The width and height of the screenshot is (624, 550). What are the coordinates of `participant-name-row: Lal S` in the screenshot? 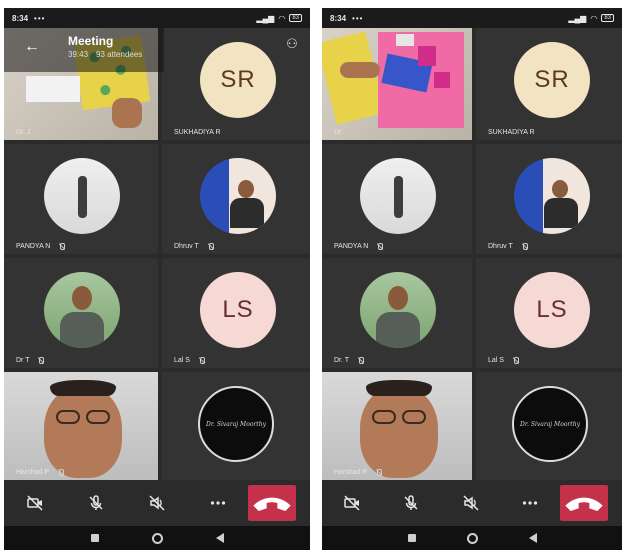 It's located at (189, 360).